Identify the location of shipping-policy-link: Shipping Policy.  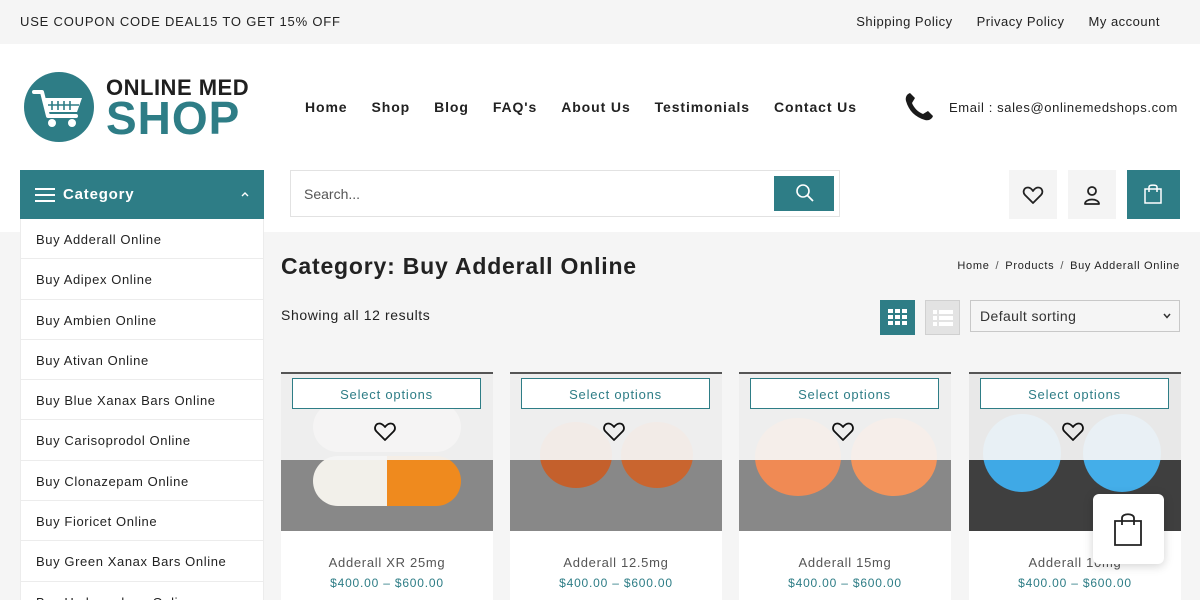
(904, 21).